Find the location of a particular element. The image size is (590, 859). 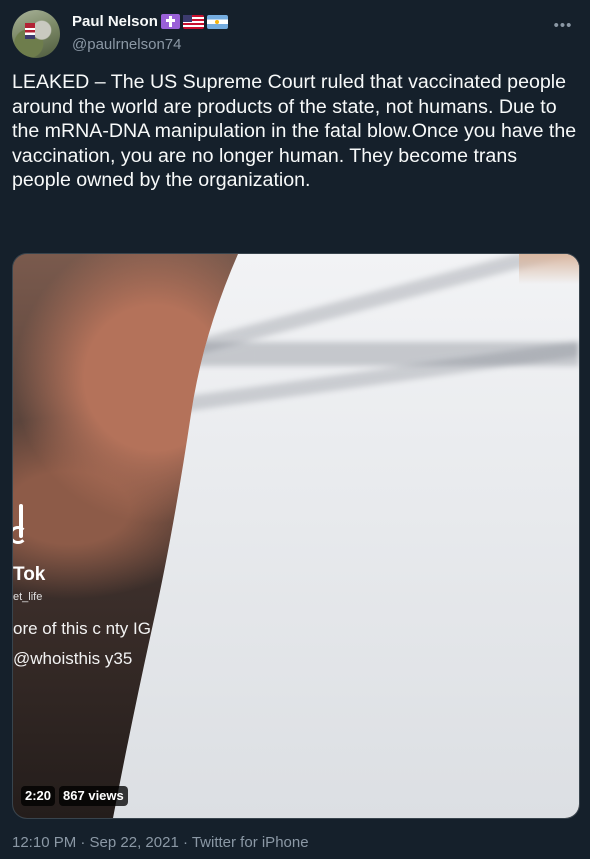

tweet-header: Paul Nelson @paulrnelson74 ••• is located at coordinates (295, 34).